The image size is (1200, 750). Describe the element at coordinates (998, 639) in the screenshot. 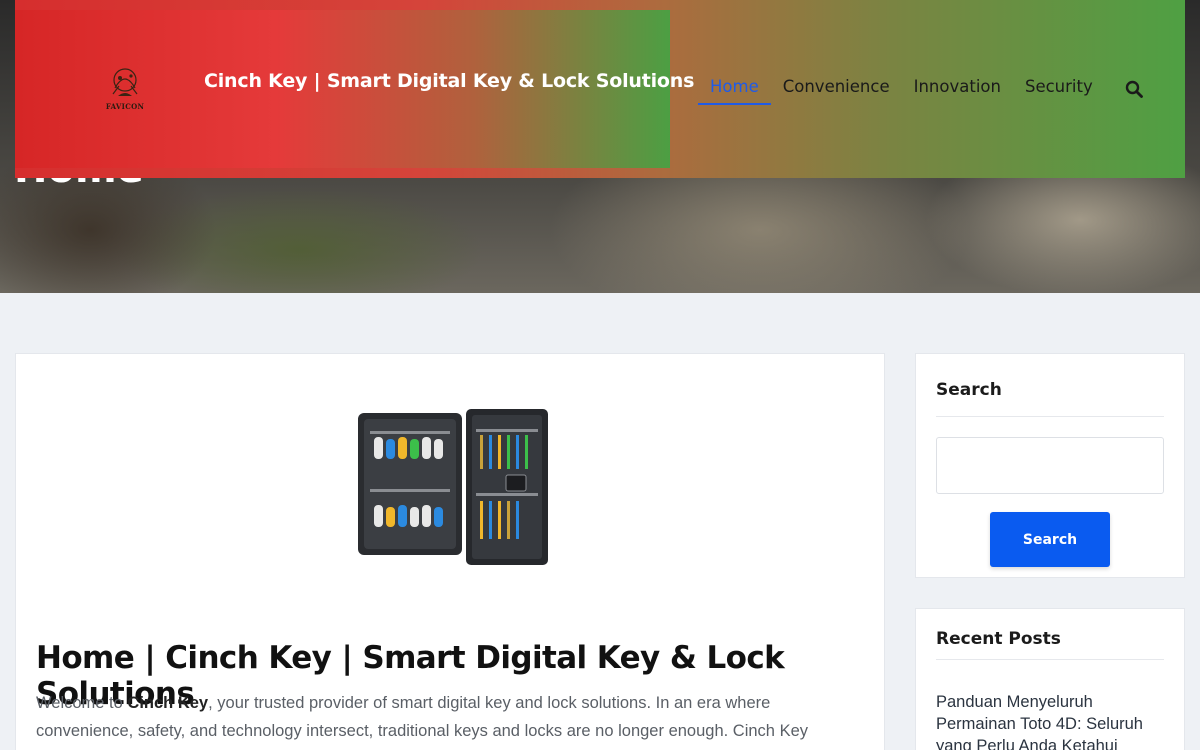

I see `recent-posts-title: Recent Posts` at that location.